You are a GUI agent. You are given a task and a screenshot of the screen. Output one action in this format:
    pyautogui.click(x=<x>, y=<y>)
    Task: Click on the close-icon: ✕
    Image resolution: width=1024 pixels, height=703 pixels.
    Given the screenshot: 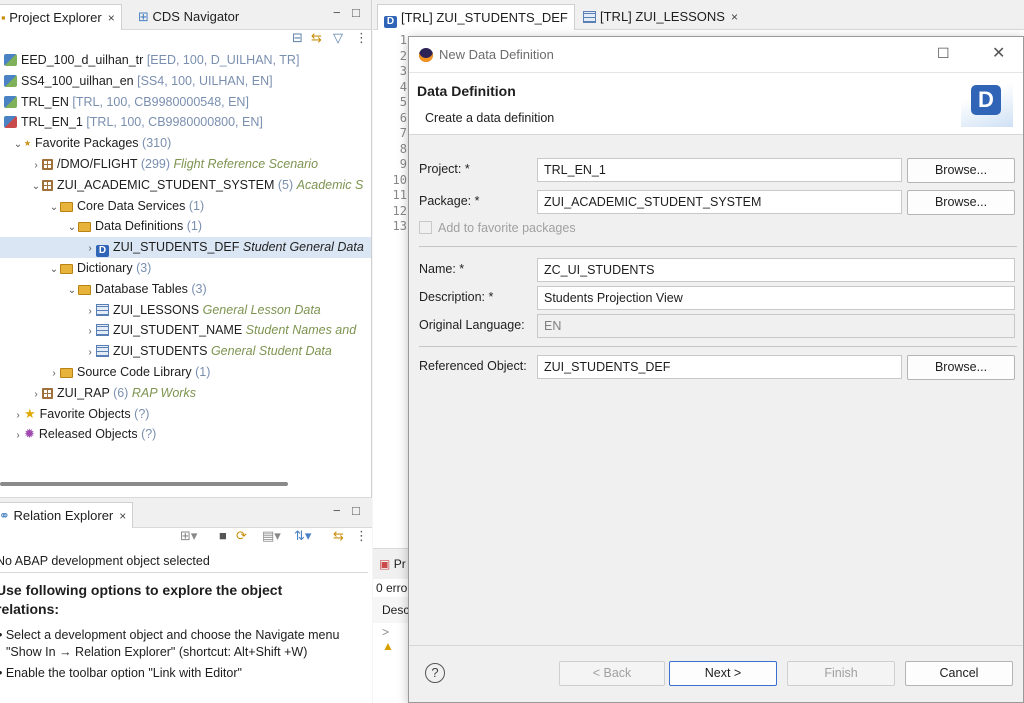 What is the action you would take?
    pyautogui.click(x=998, y=53)
    